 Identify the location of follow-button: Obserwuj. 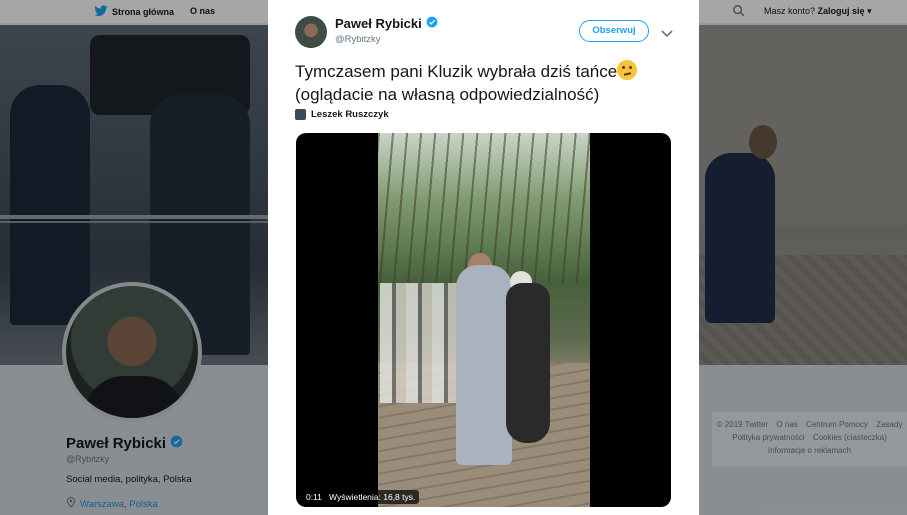
(614, 31).